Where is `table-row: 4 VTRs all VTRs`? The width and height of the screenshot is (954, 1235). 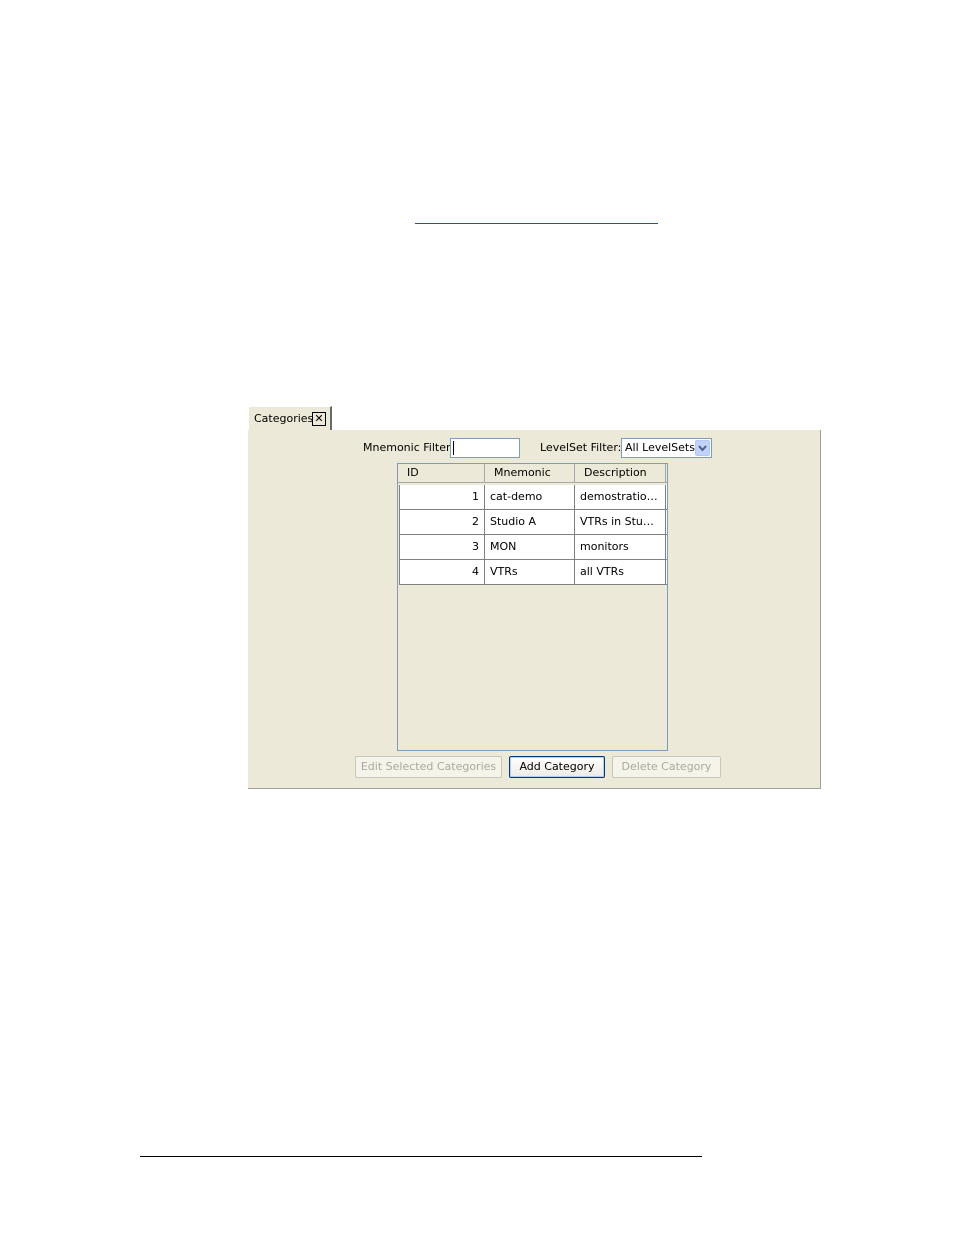
table-row: 4 VTRs all VTRs is located at coordinates (533, 572).